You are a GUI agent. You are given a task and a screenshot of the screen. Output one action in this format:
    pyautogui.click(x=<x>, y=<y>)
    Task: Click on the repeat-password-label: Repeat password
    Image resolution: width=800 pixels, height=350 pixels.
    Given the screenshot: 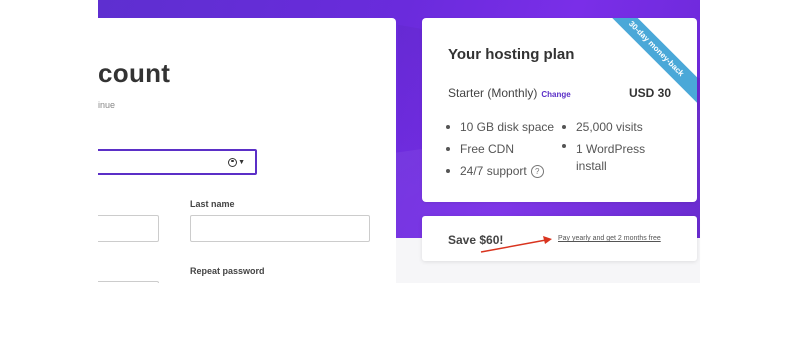 What is the action you would take?
    pyautogui.click(x=227, y=271)
    